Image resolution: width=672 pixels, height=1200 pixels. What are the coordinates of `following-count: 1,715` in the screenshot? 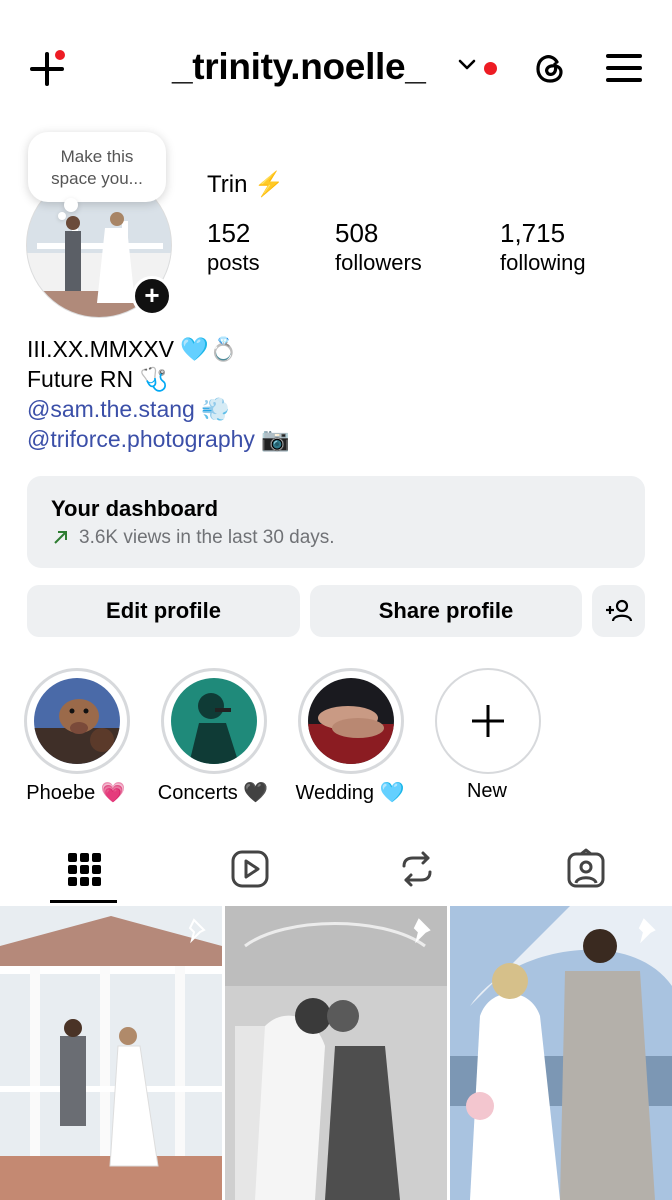 It's located at (533, 233).